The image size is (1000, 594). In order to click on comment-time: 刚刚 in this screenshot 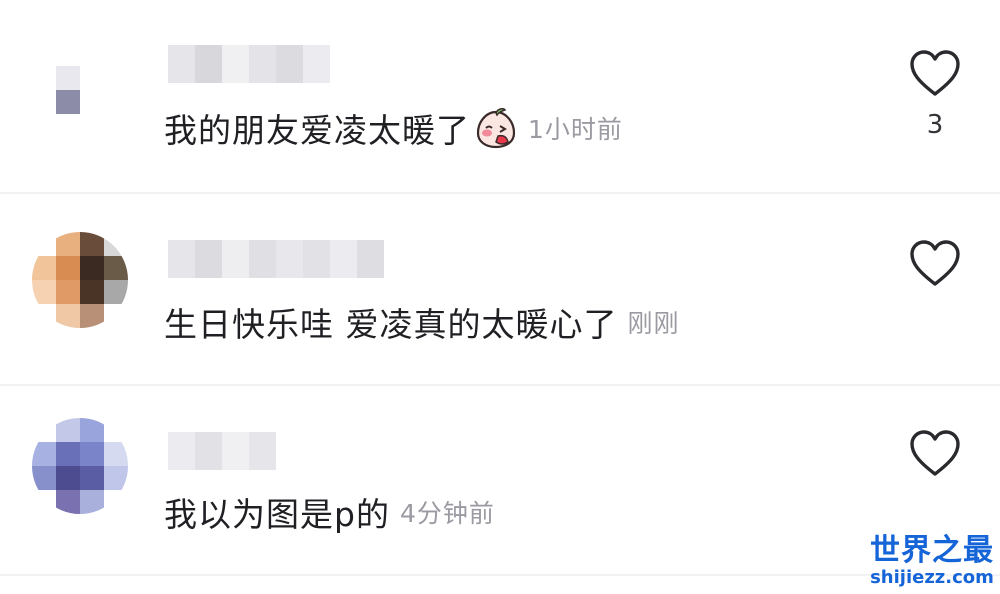, I will do `click(653, 323)`.